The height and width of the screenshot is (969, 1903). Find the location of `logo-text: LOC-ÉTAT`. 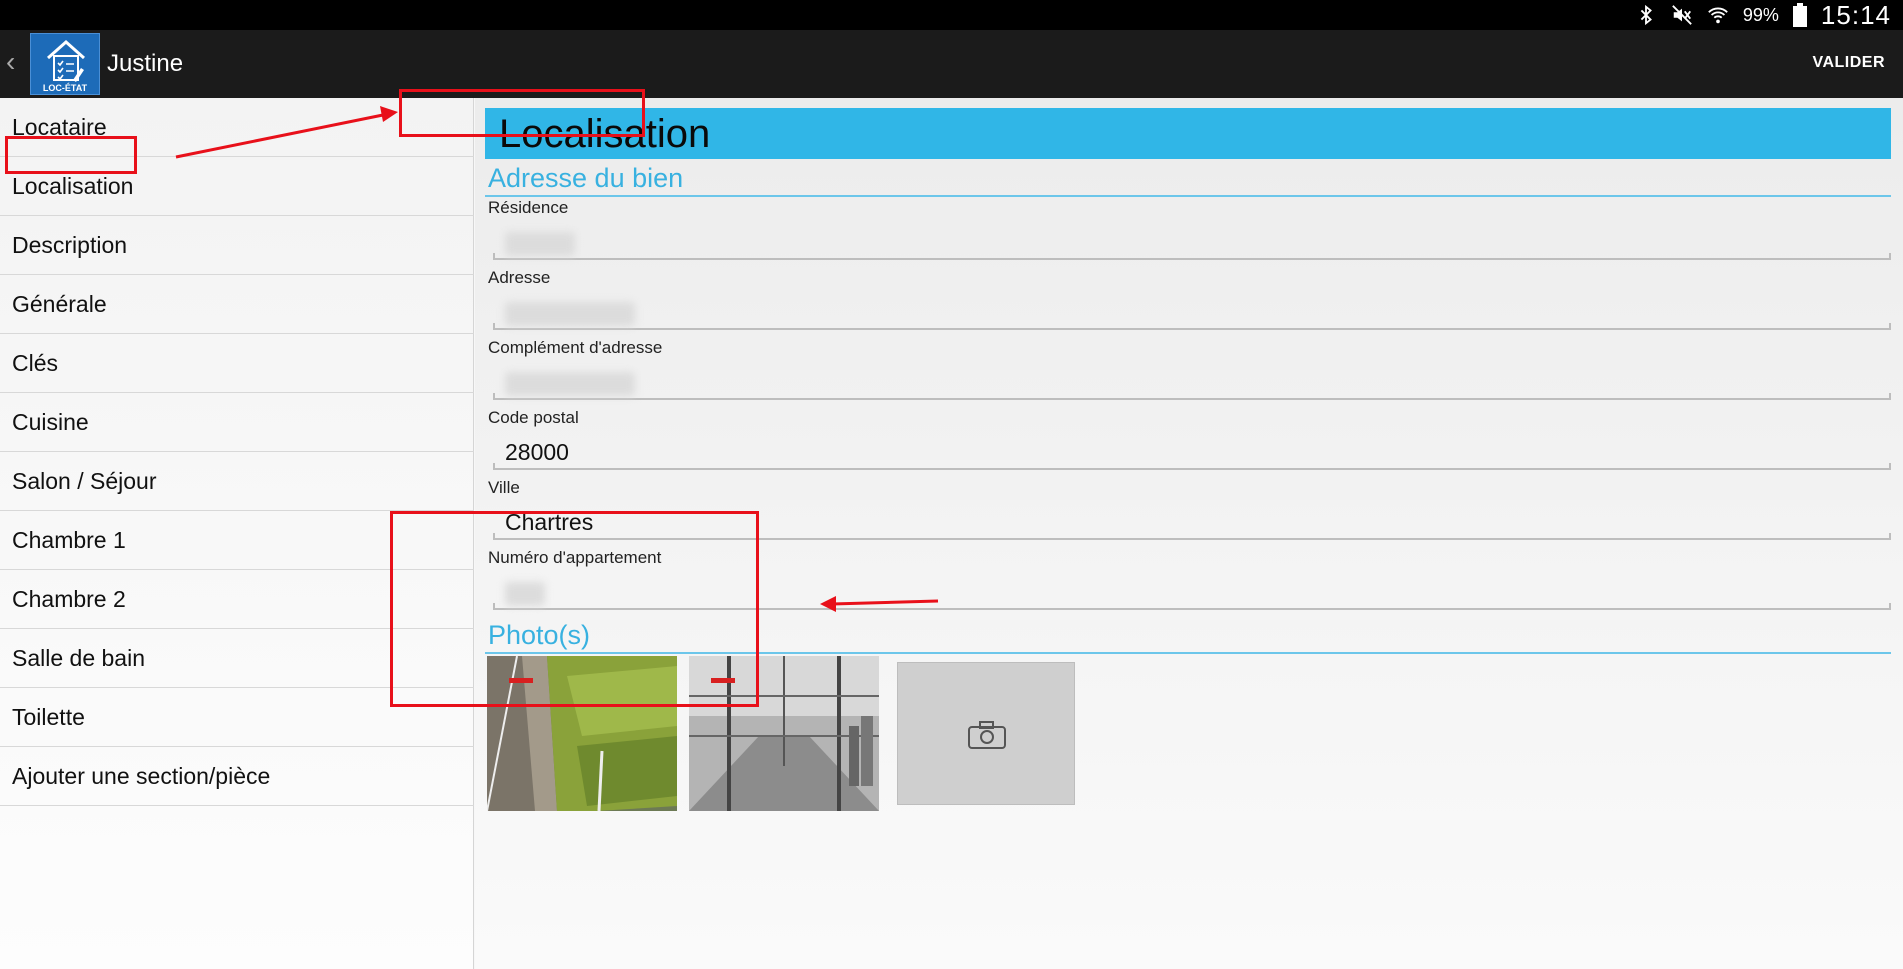

logo-text: LOC-ÉTAT is located at coordinates (65, 88).